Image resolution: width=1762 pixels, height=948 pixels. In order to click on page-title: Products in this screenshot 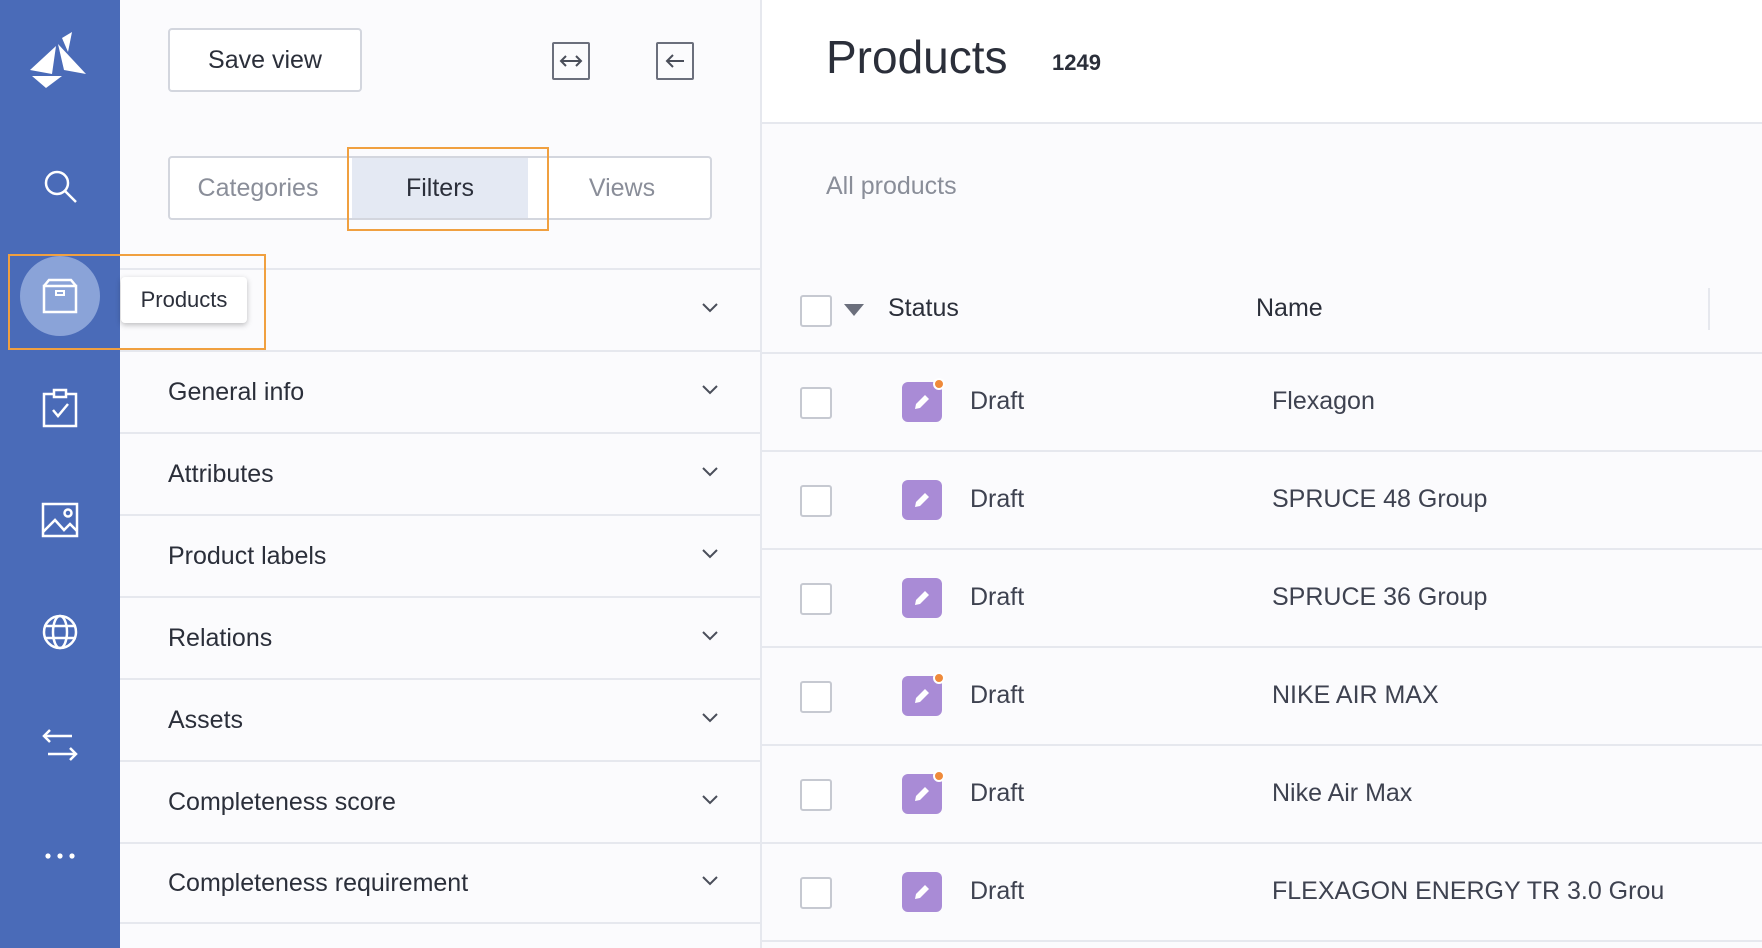, I will do `click(917, 57)`.